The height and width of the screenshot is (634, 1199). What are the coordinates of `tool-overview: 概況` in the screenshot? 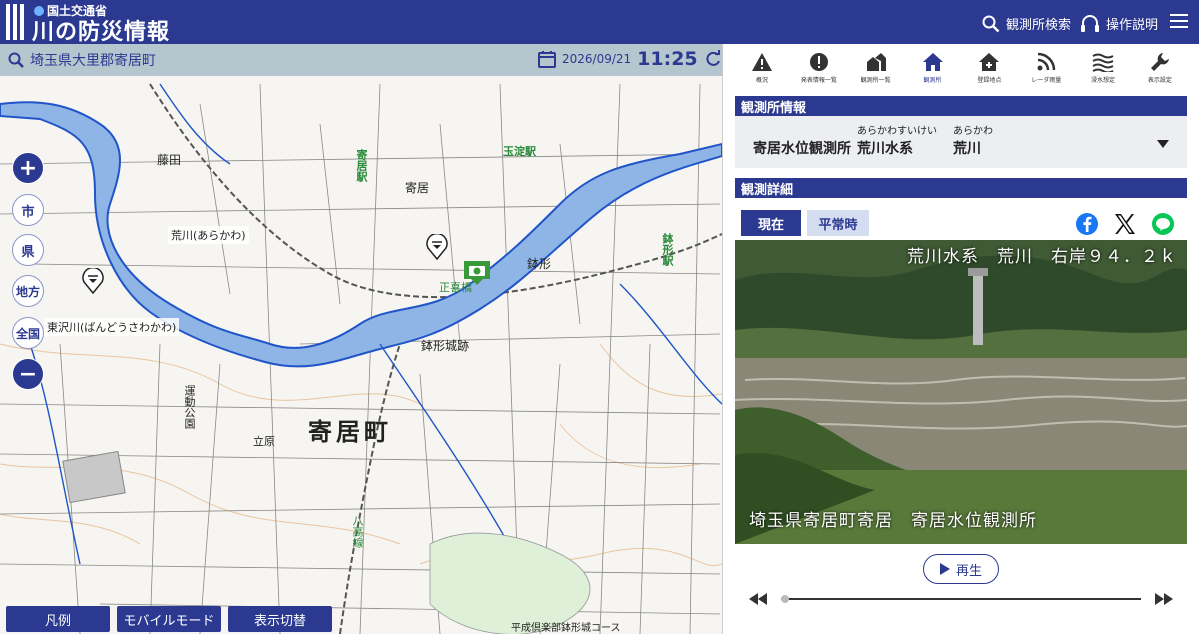 It's located at (762, 71).